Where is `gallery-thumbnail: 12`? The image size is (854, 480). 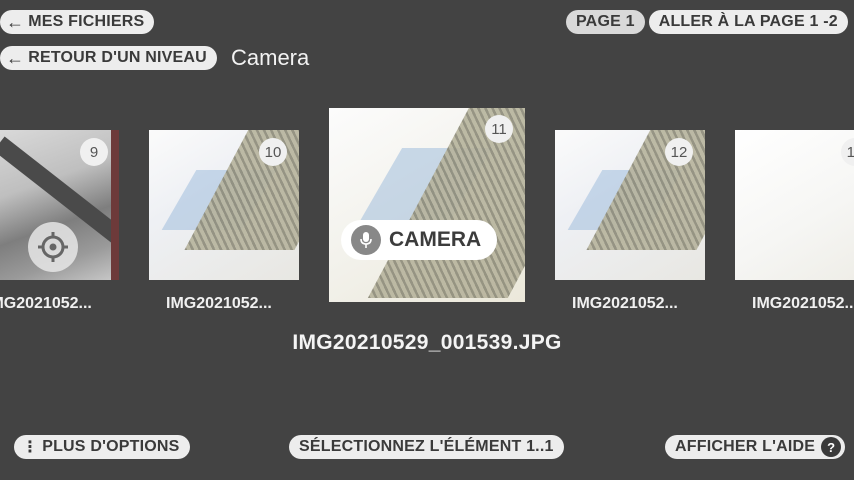
gallery-thumbnail: 12 is located at coordinates (630, 205).